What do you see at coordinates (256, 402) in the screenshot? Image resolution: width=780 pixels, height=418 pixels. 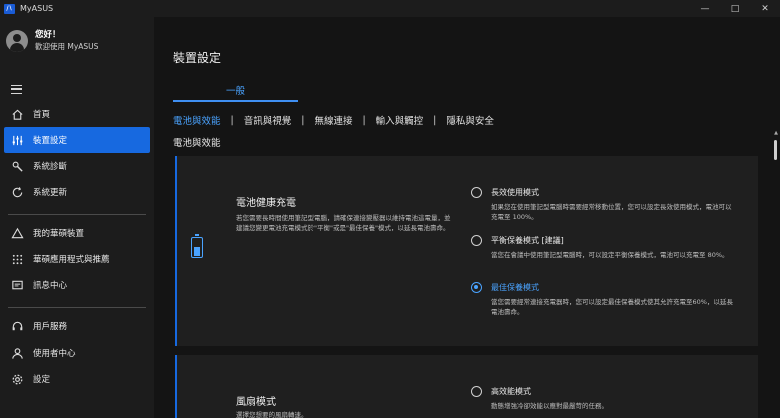 I see `fan-card-title: 風扇模式` at bounding box center [256, 402].